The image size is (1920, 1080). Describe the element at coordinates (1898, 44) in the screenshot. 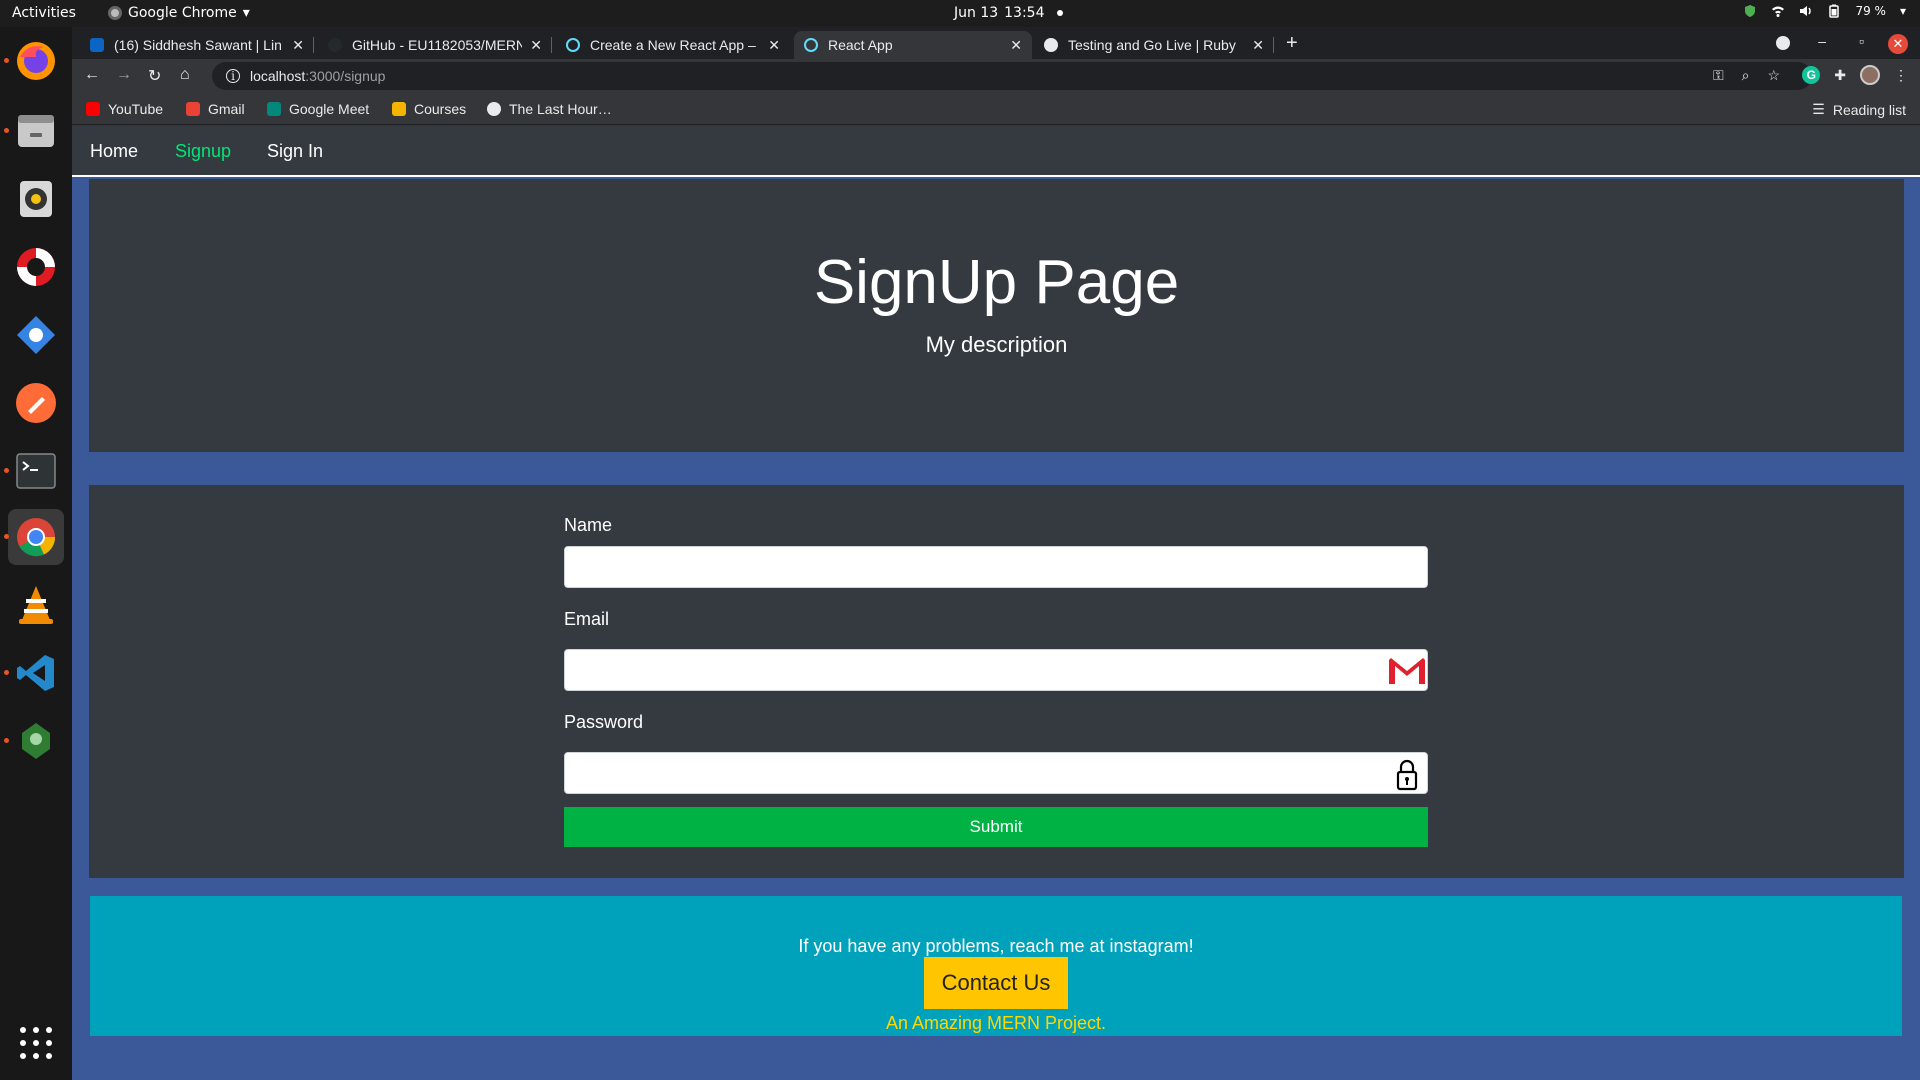

I see `window-close-button: ✕` at that location.